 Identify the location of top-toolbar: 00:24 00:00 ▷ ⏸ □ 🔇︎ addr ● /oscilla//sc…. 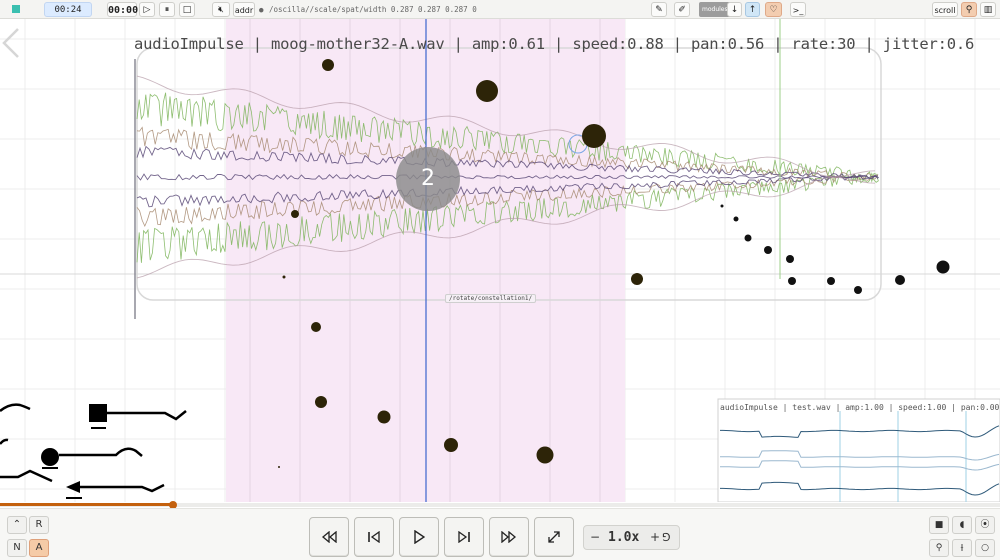
(500, 9).